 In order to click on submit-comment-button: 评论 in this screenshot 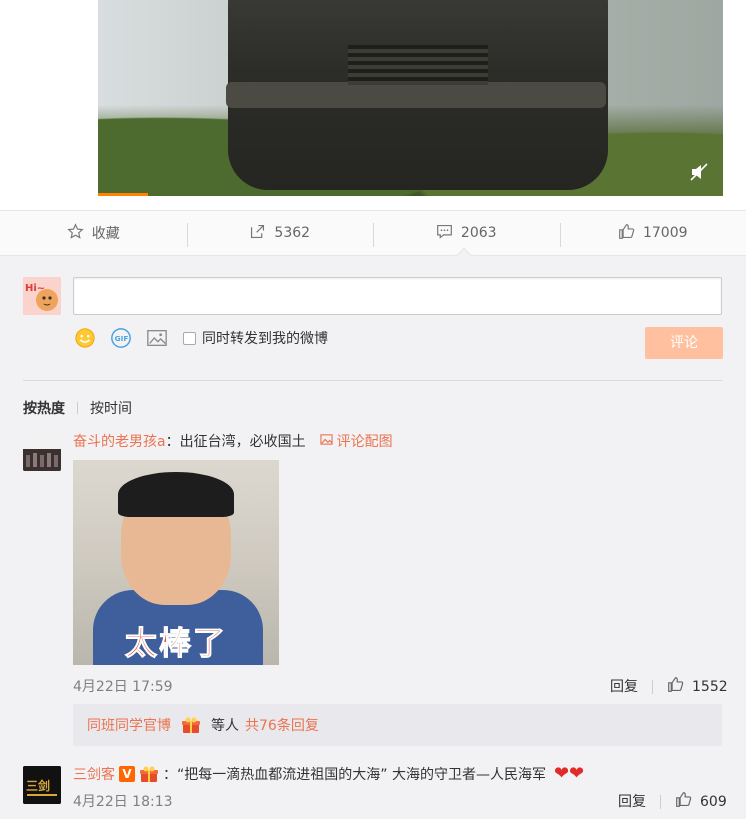, I will do `click(684, 343)`.